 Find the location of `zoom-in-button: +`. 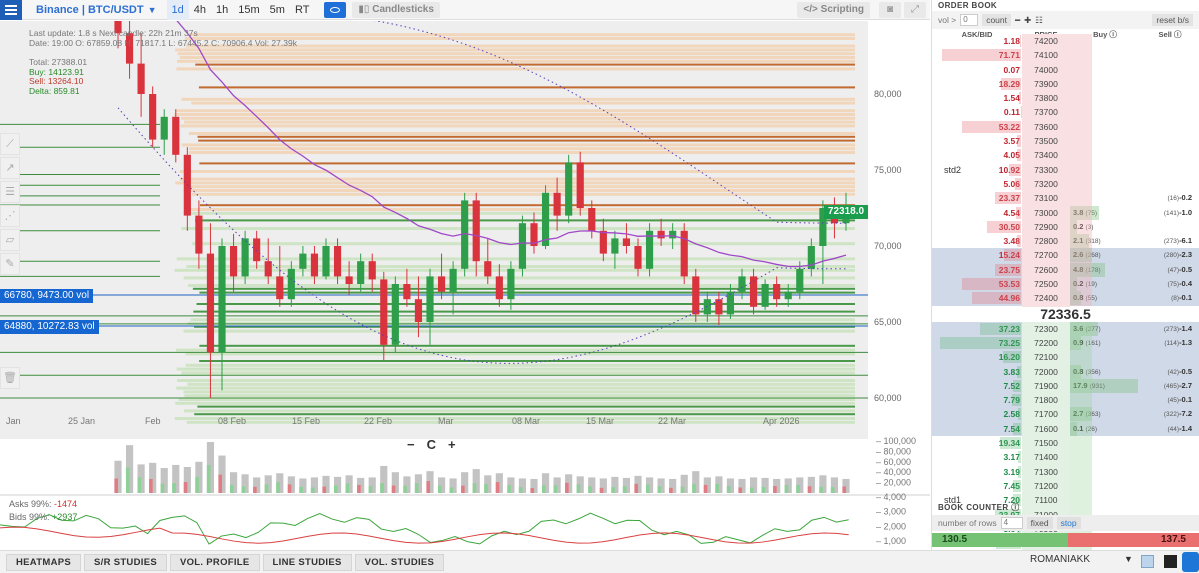

zoom-in-button: + is located at coordinates (452, 444).